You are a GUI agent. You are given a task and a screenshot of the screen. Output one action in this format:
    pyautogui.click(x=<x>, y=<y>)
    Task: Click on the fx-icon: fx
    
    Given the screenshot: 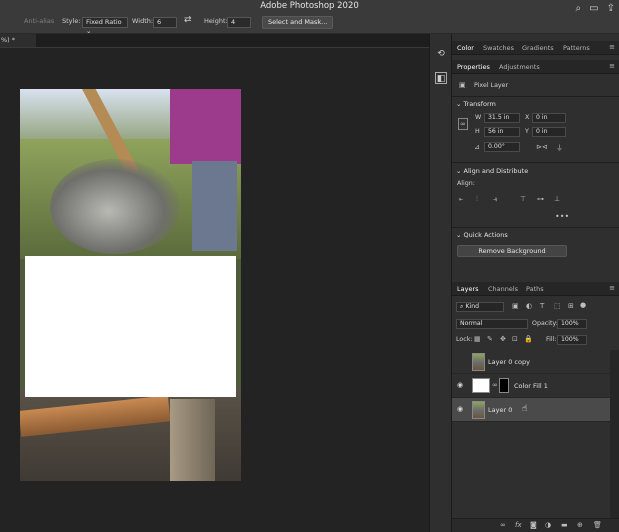 What is the action you would take?
    pyautogui.click(x=518, y=525)
    